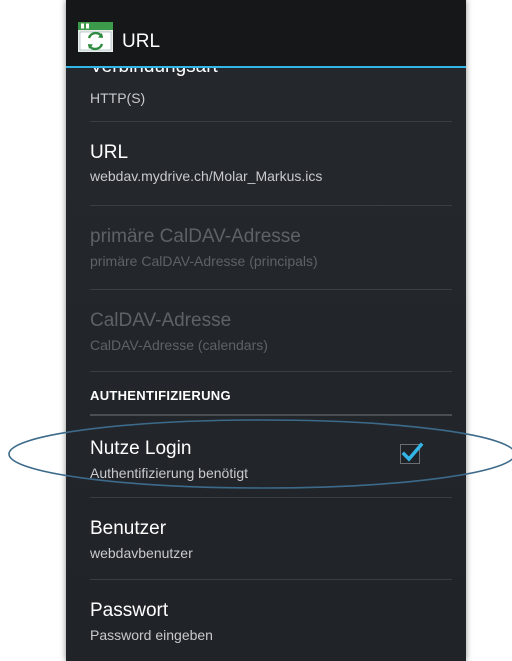 This screenshot has height=661, width=512. I want to click on pref-password: Passwort Password eingeben, so click(271, 620).